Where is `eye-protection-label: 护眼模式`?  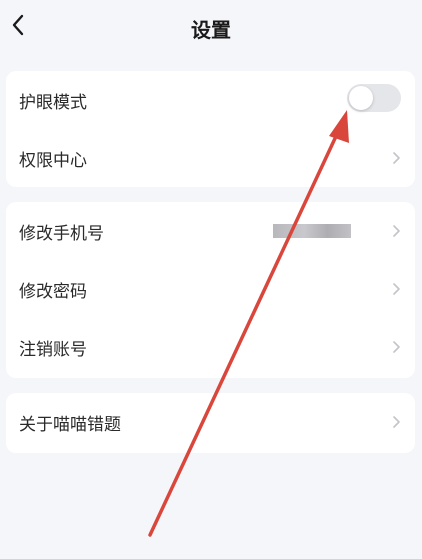
eye-protection-label: 护眼模式 is located at coordinates (53, 102).